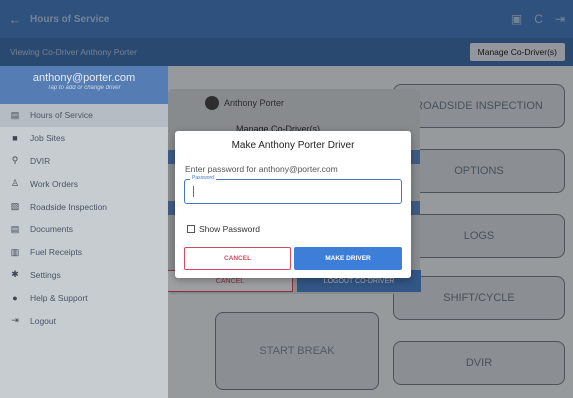 The width and height of the screenshot is (573, 398). I want to click on checkbox-icon, so click(191, 229).